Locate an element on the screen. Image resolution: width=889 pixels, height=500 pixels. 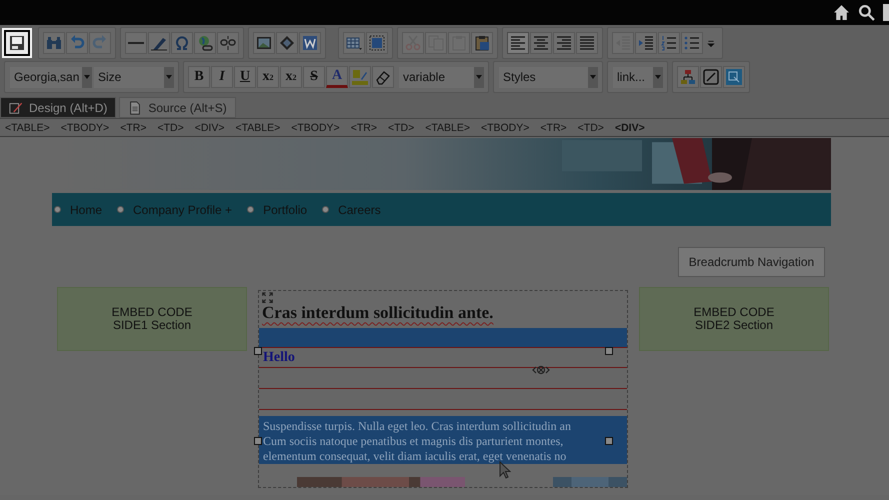
clipboard-icon is located at coordinates (482, 43).